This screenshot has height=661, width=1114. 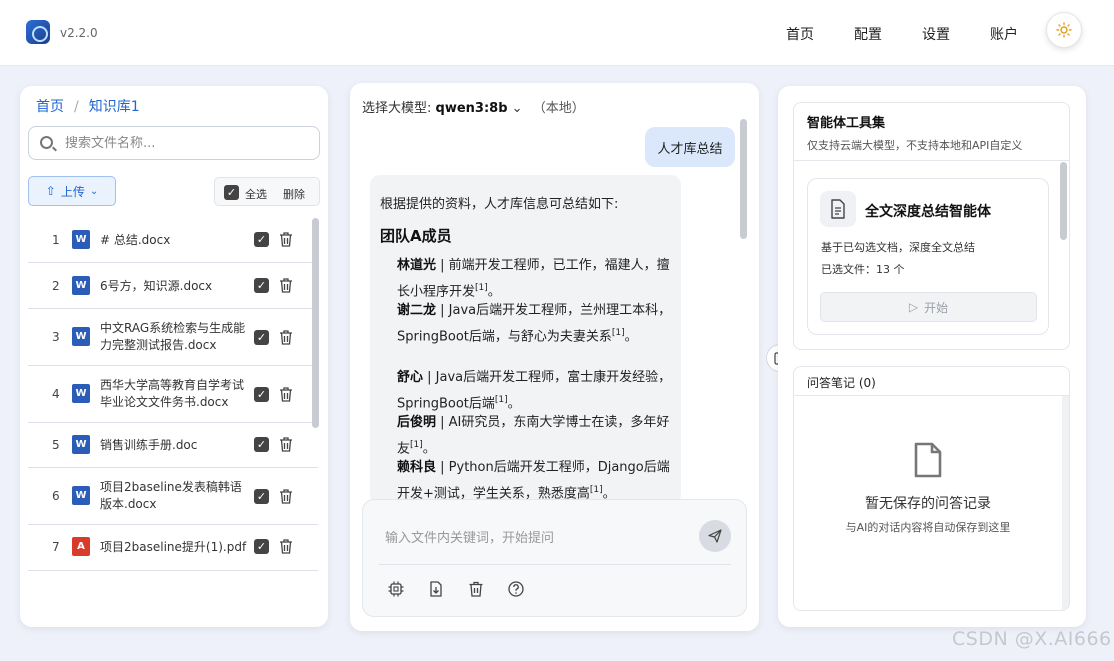 What do you see at coordinates (56, 394) in the screenshot?
I see `file-index: 4` at bounding box center [56, 394].